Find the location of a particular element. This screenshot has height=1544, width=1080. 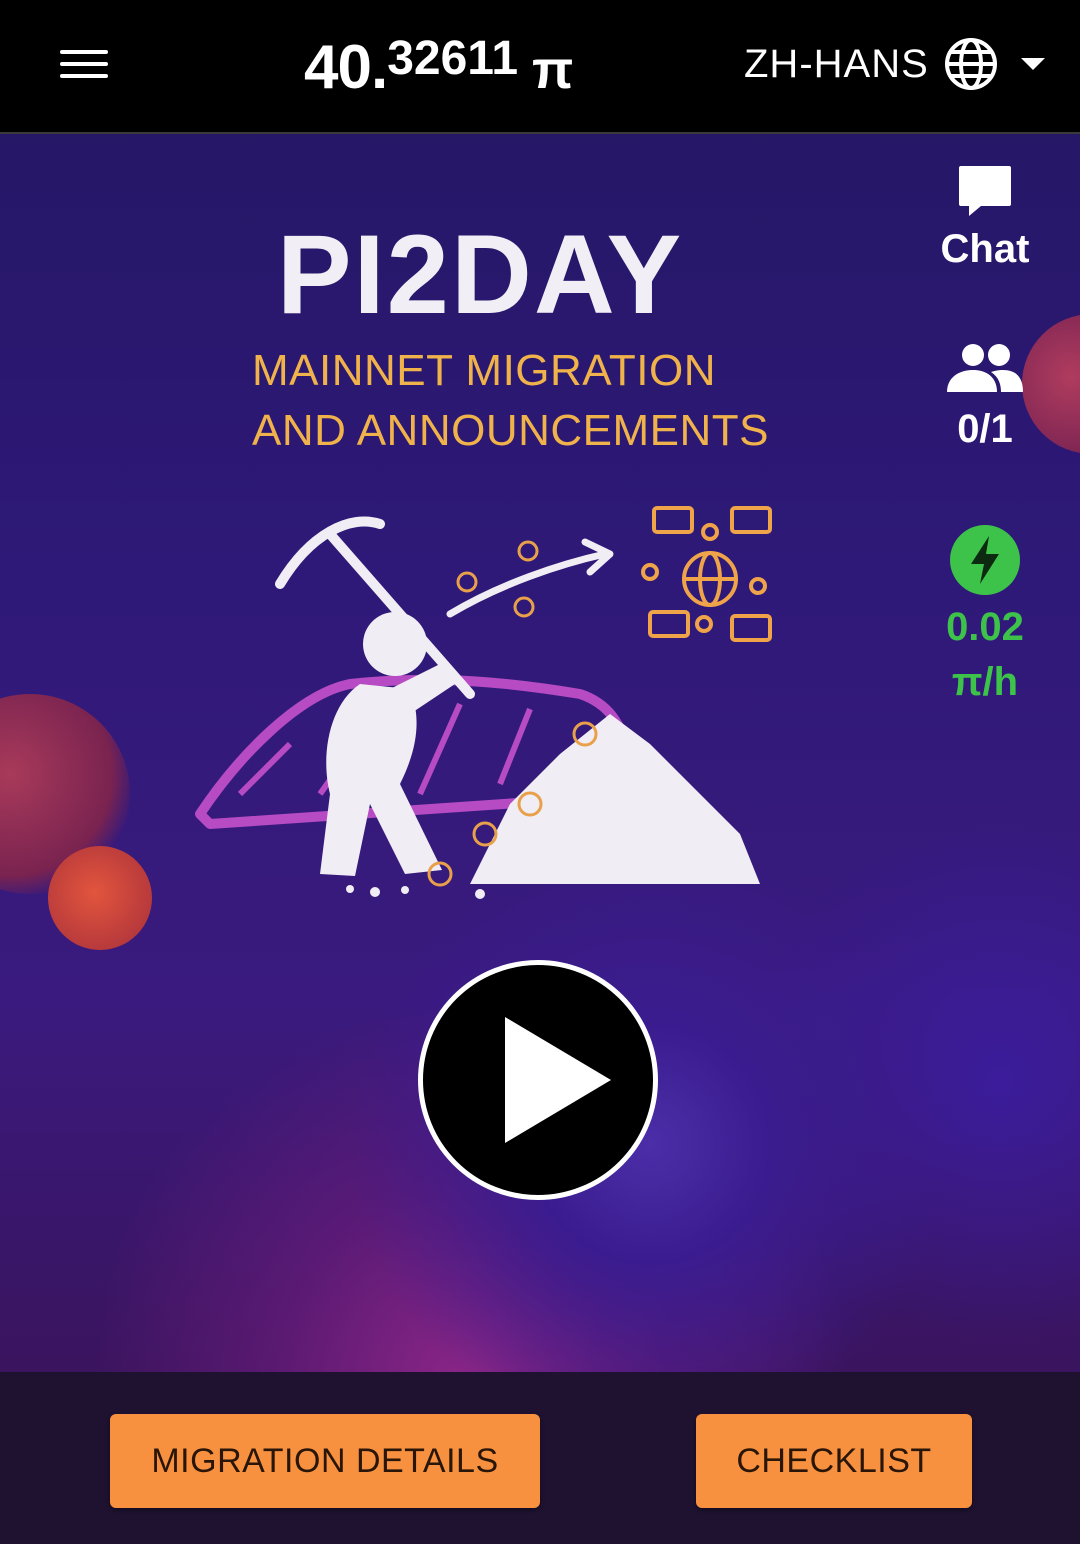

language-code: ZH-HANS is located at coordinates (836, 63).